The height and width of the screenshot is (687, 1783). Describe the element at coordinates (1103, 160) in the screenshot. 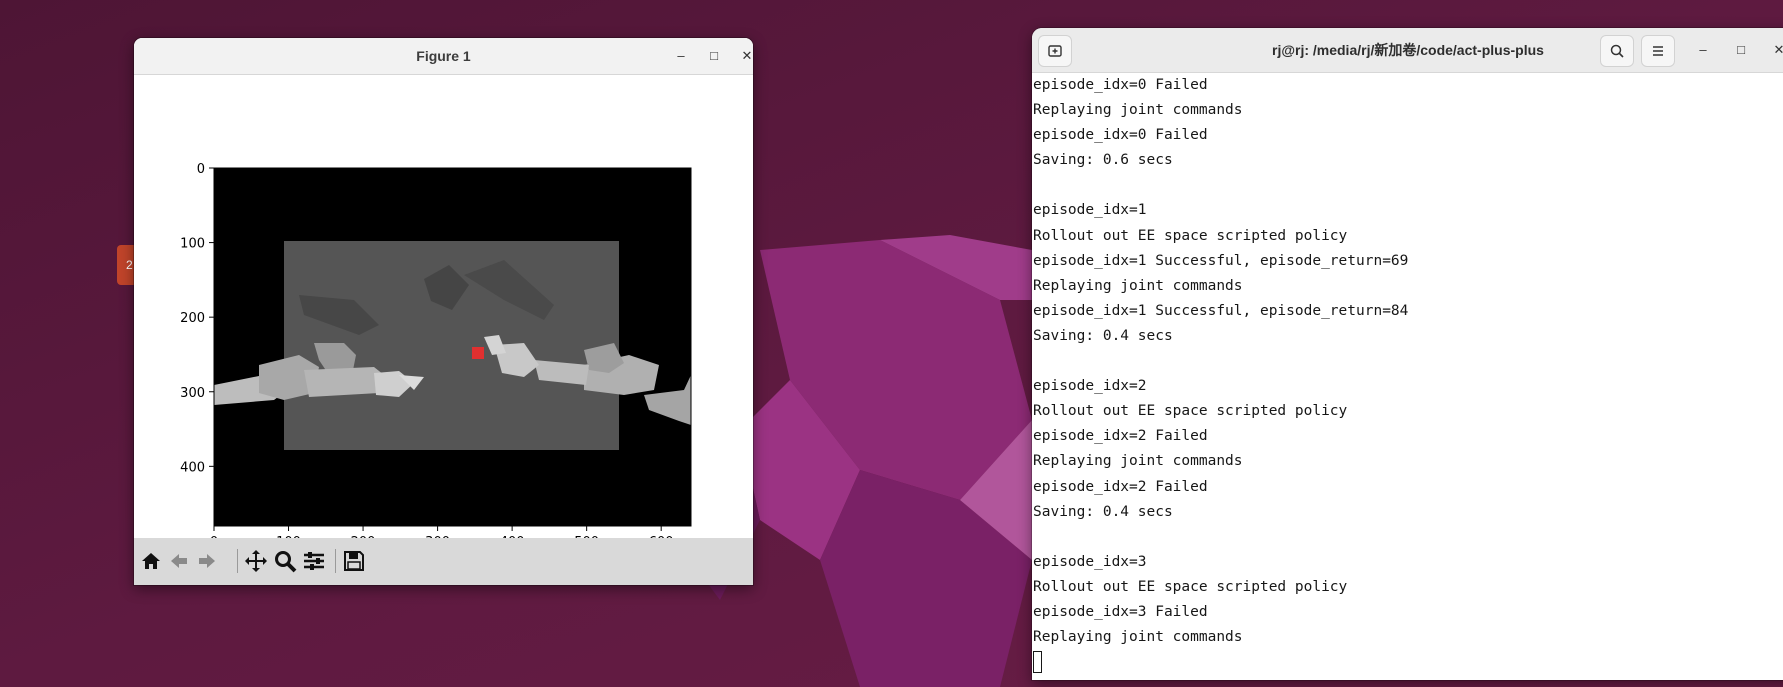

I see `terminal-line: Saving: 0.6 secs` at that location.